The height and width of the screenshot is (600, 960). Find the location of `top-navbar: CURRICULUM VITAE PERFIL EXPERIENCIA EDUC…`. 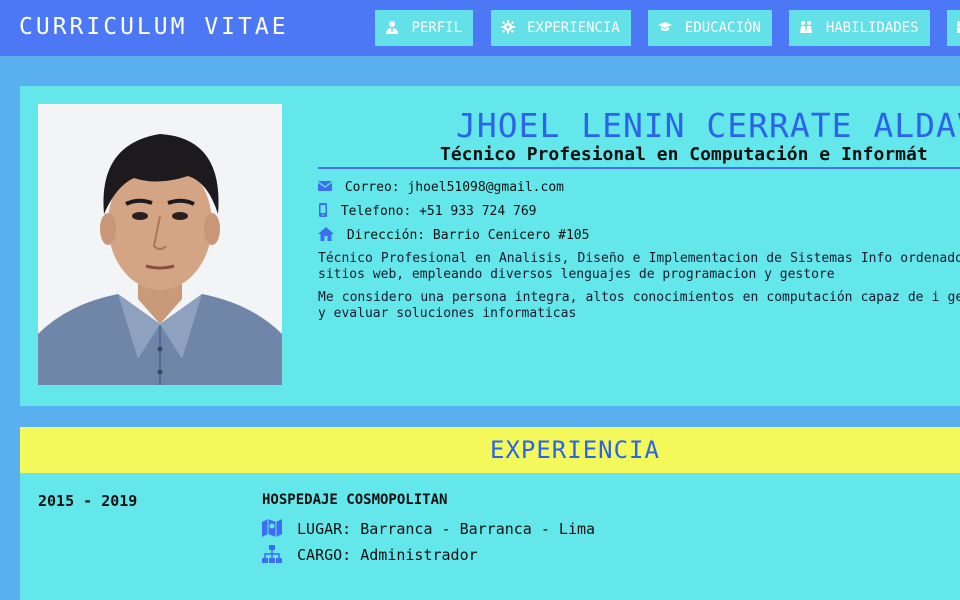

top-navbar: CURRICULUM VITAE PERFIL EXPERIENCIA EDUC… is located at coordinates (480, 28).